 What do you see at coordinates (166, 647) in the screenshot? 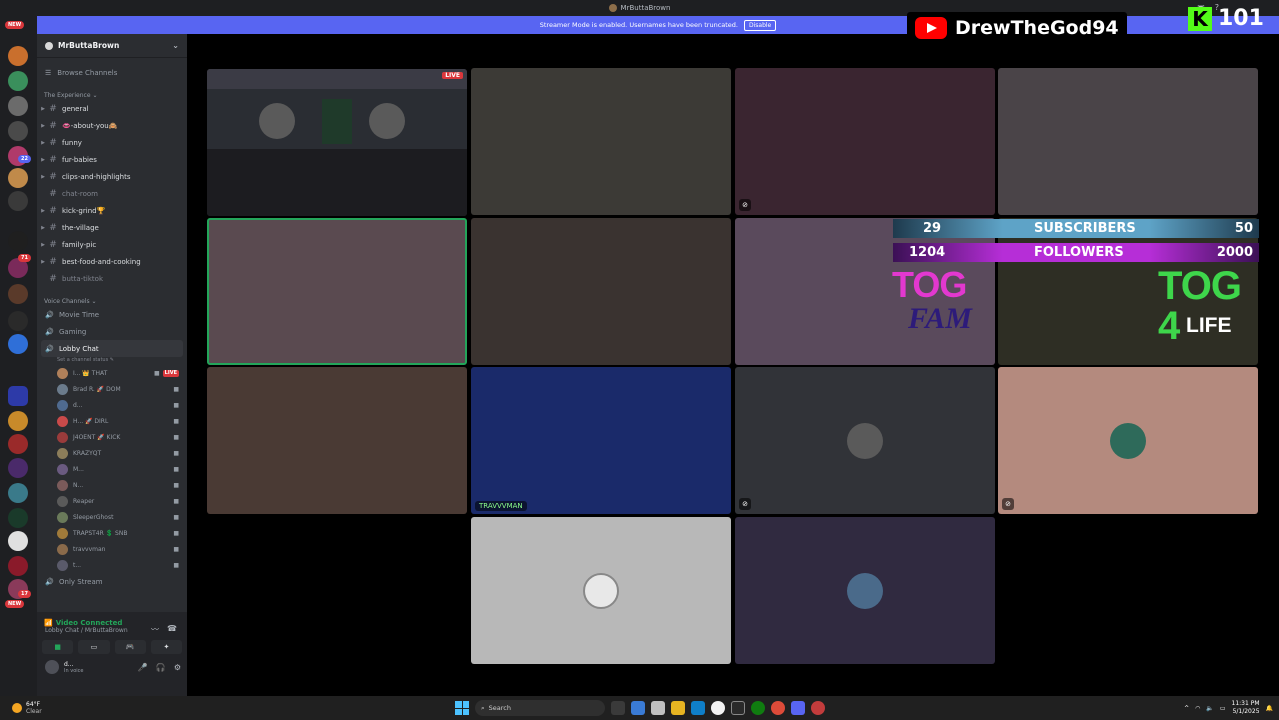
I see `soundboard-button: ✦` at bounding box center [166, 647].